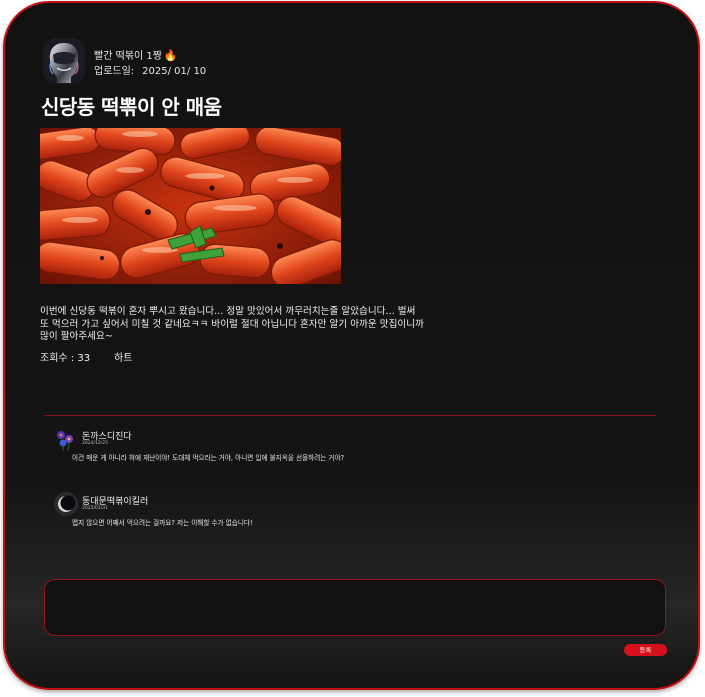 This screenshot has width=705, height=697. I want to click on upload-date-row: 업로드일: 2025/ 01/ 10, so click(150, 69).